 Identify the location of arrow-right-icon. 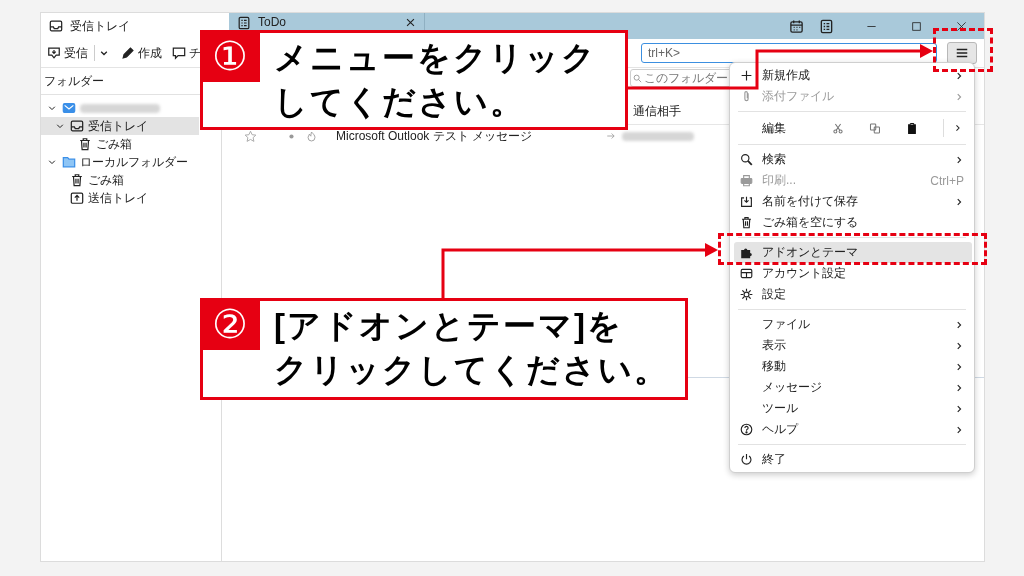
(611, 136).